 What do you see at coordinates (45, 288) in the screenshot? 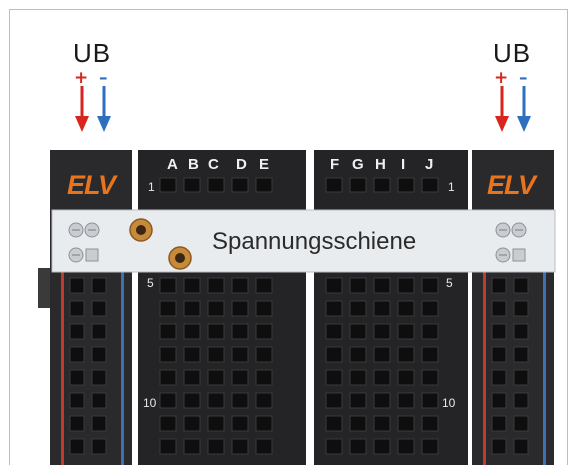
I see `left-mount-tab` at bounding box center [45, 288].